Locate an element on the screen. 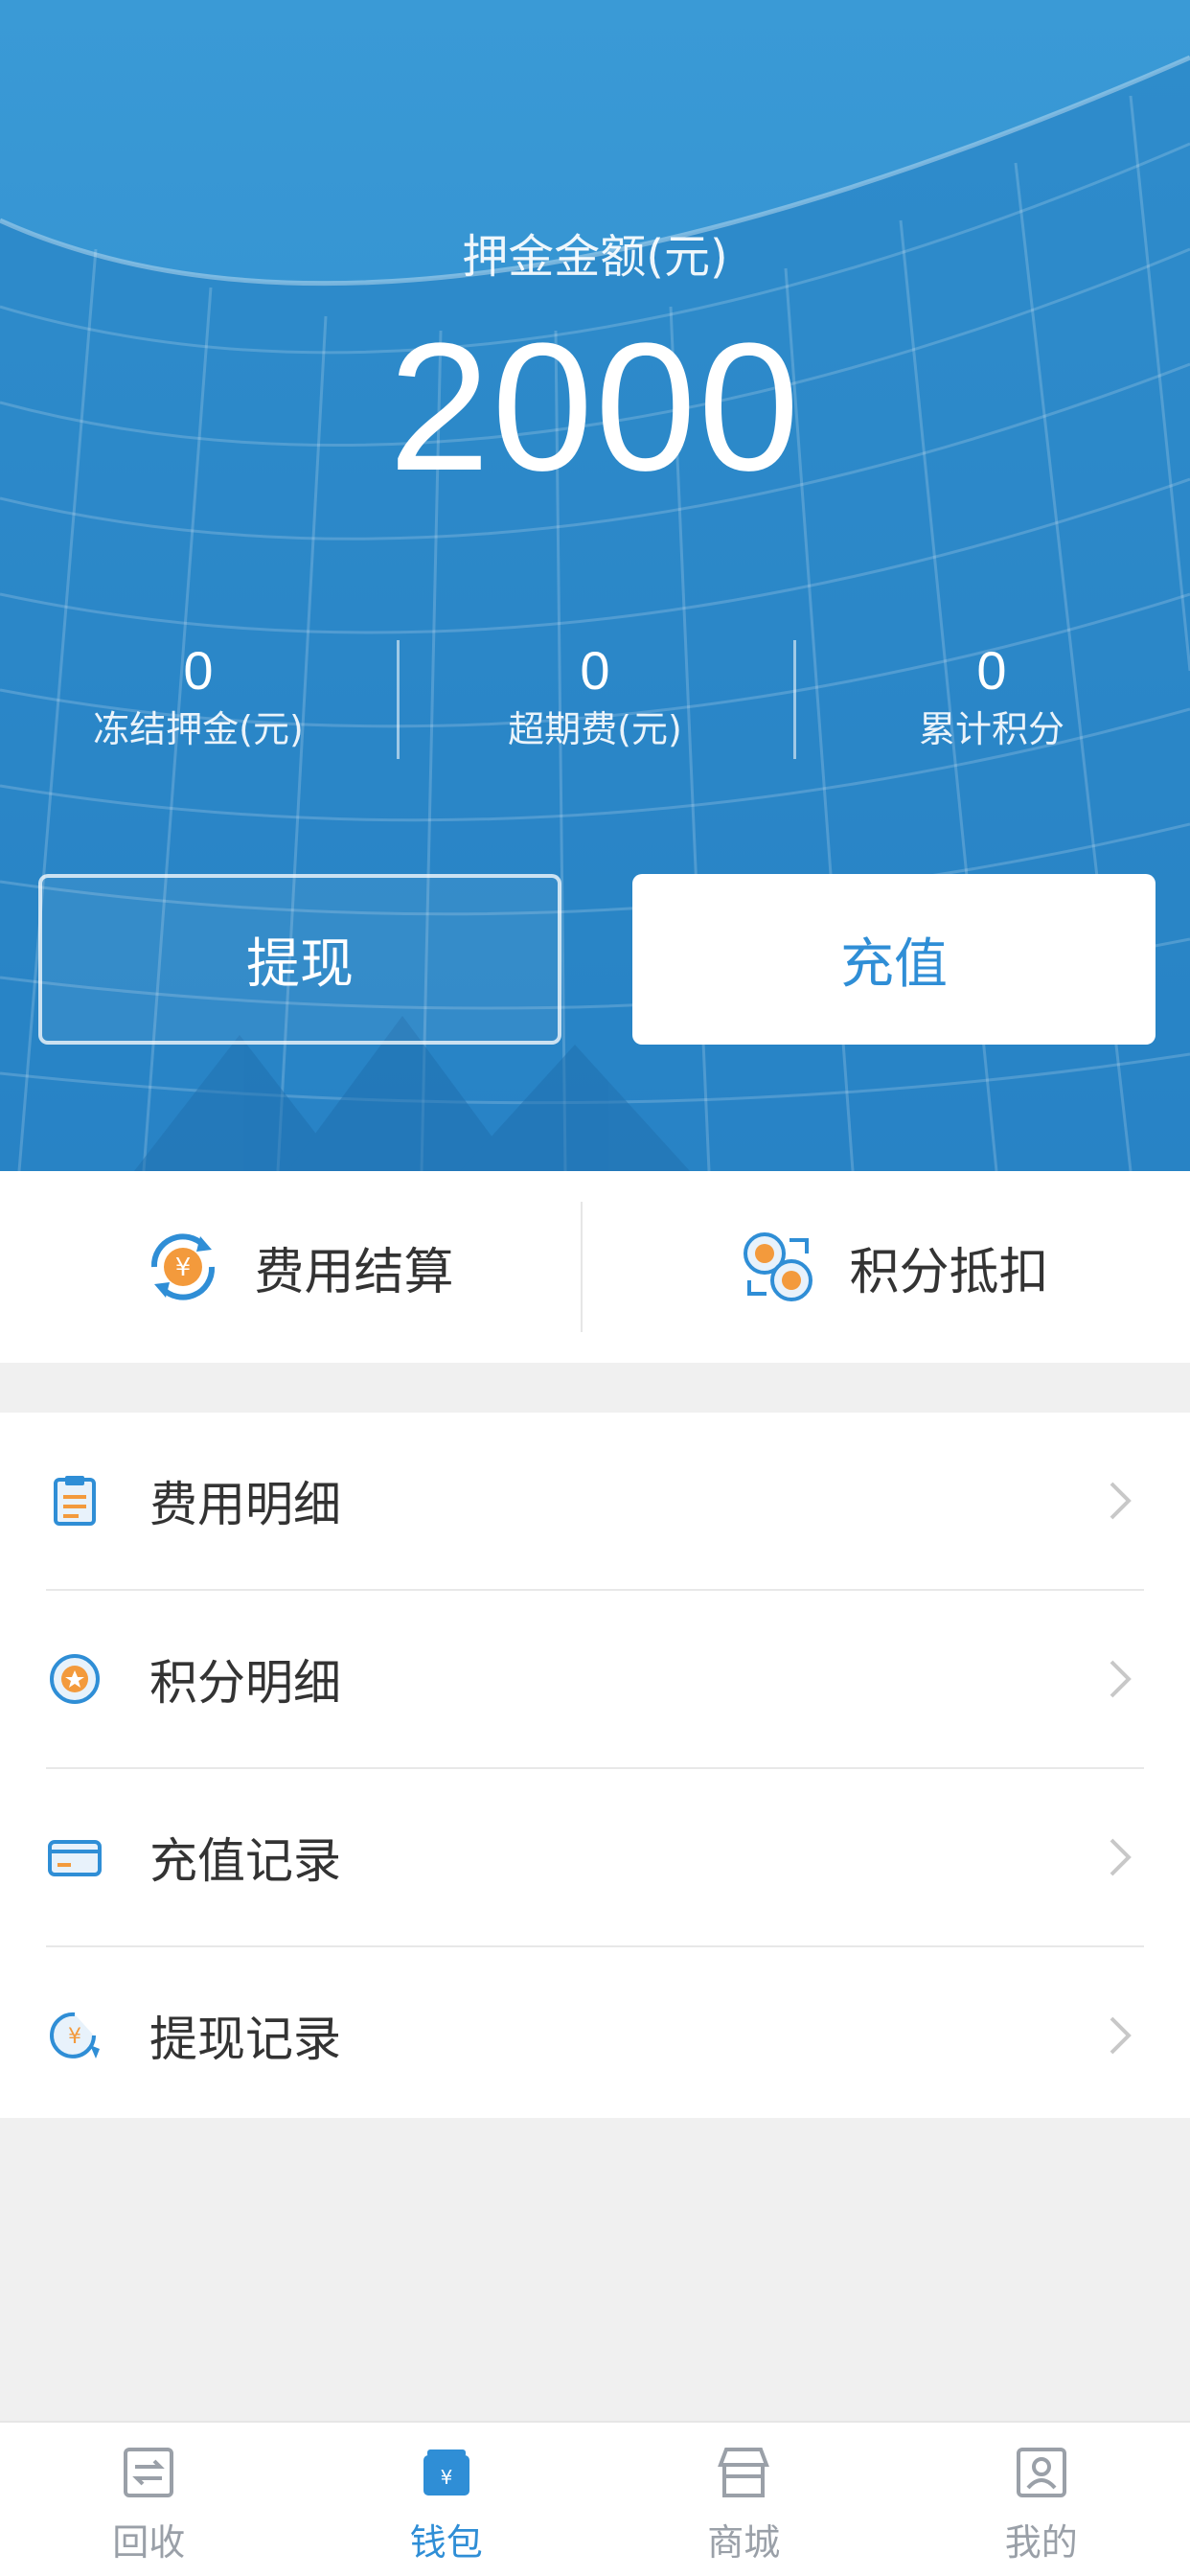 The image size is (1190, 2576). yuan-return-icon: ¥ is located at coordinates (75, 2035).